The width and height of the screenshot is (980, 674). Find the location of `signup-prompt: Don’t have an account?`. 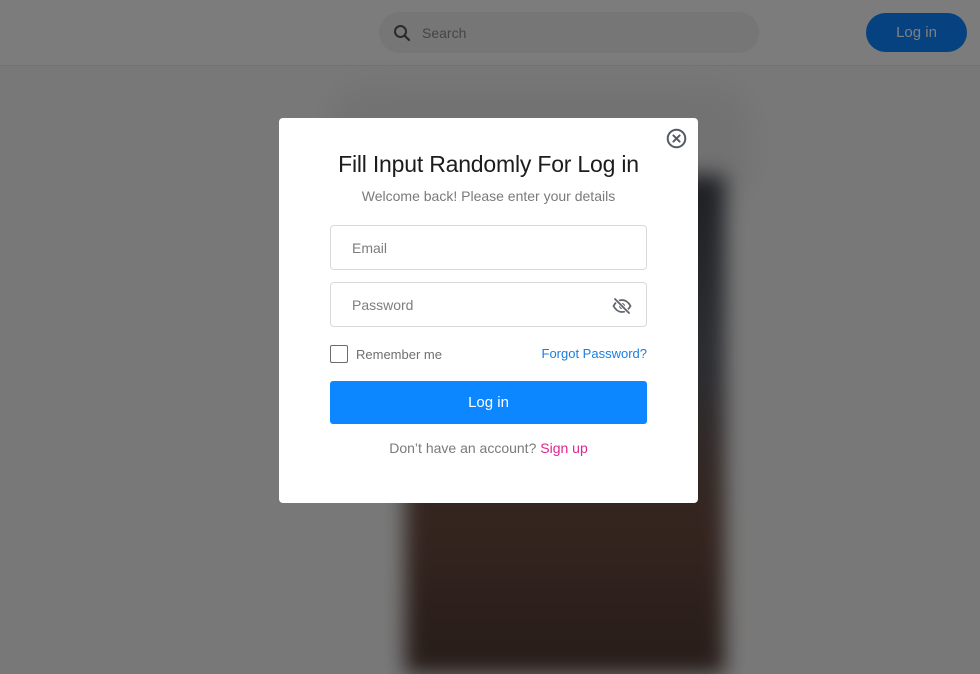

signup-prompt: Don’t have an account? is located at coordinates (465, 448).